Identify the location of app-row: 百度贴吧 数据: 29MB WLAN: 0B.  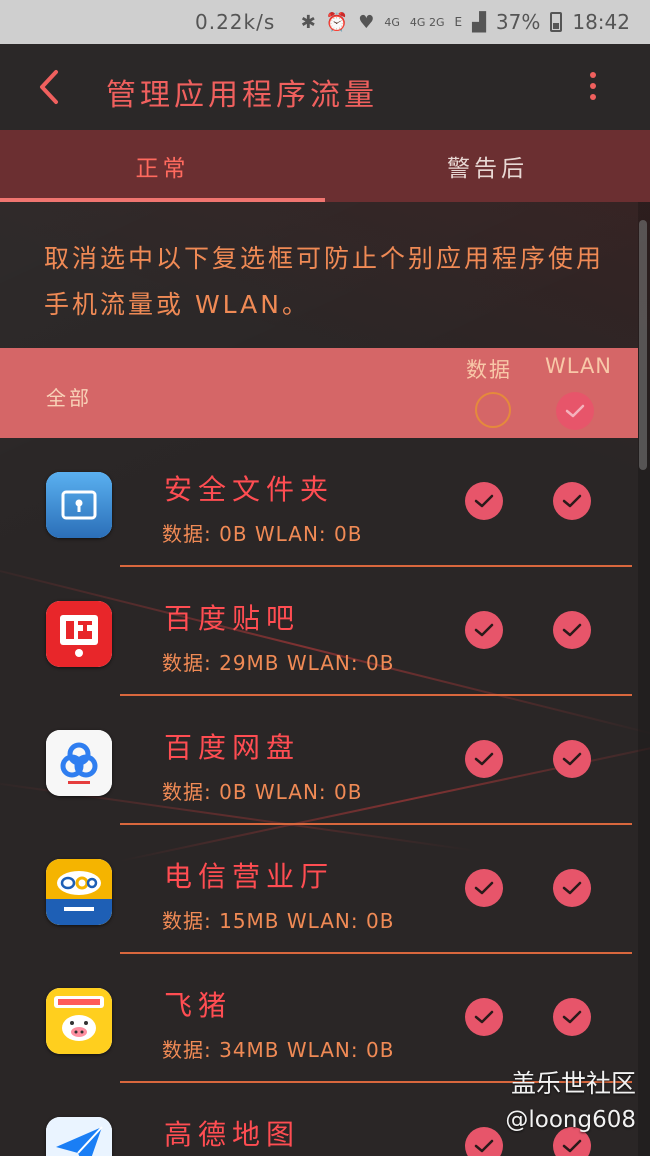
(319, 631).